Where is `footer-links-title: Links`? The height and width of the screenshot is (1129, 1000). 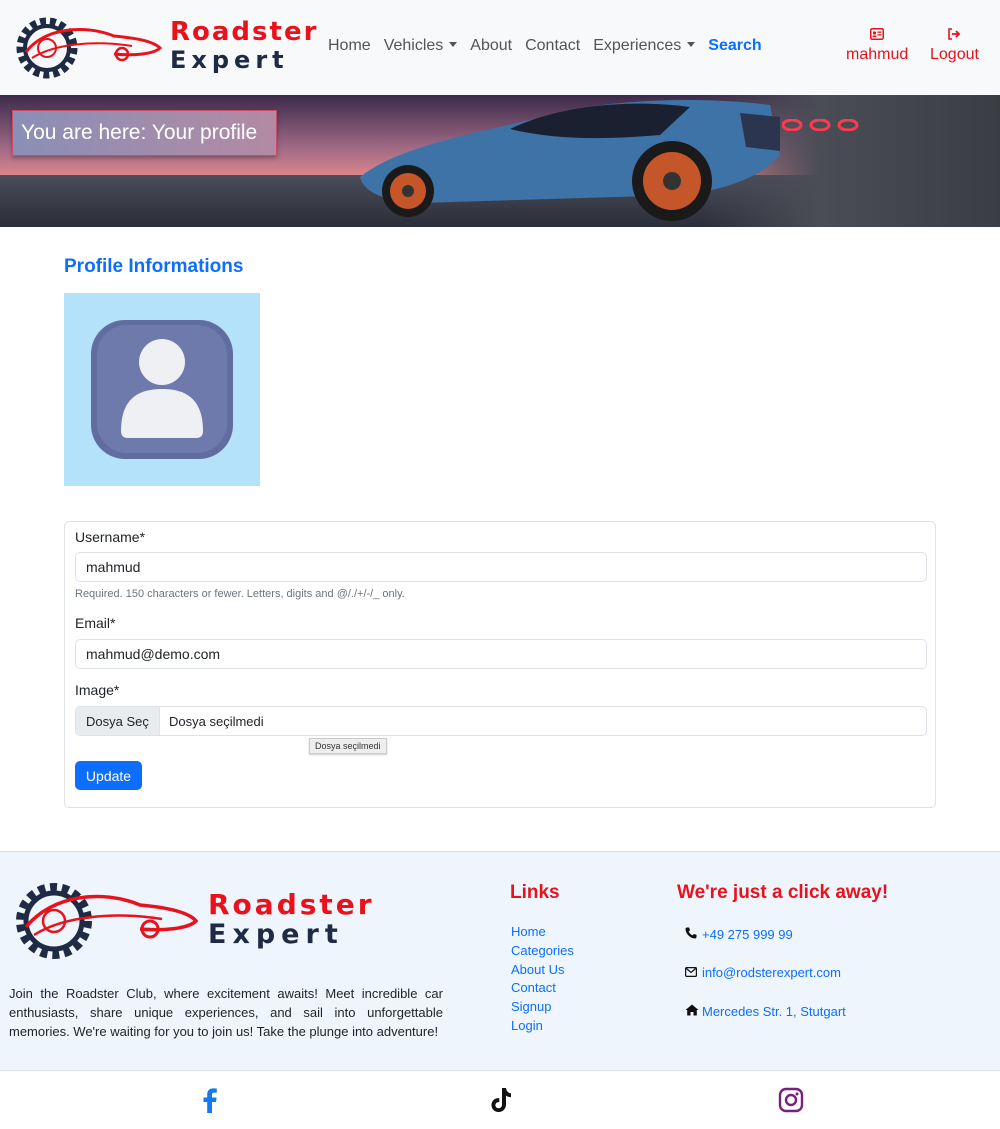 footer-links-title: Links is located at coordinates (535, 892).